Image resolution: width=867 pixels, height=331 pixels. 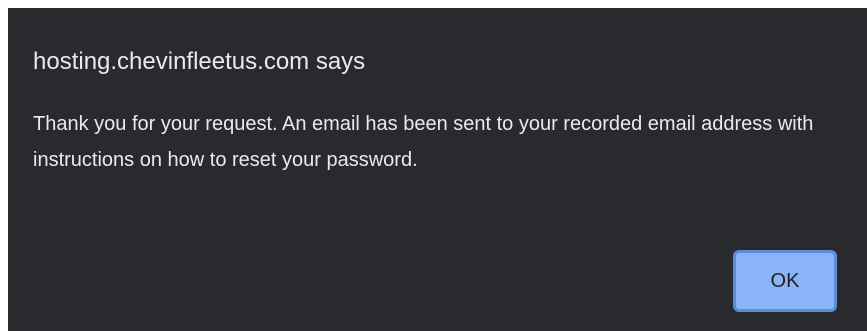 I want to click on dialog-title: hosting.chevinfleetus.com says, so click(x=199, y=61).